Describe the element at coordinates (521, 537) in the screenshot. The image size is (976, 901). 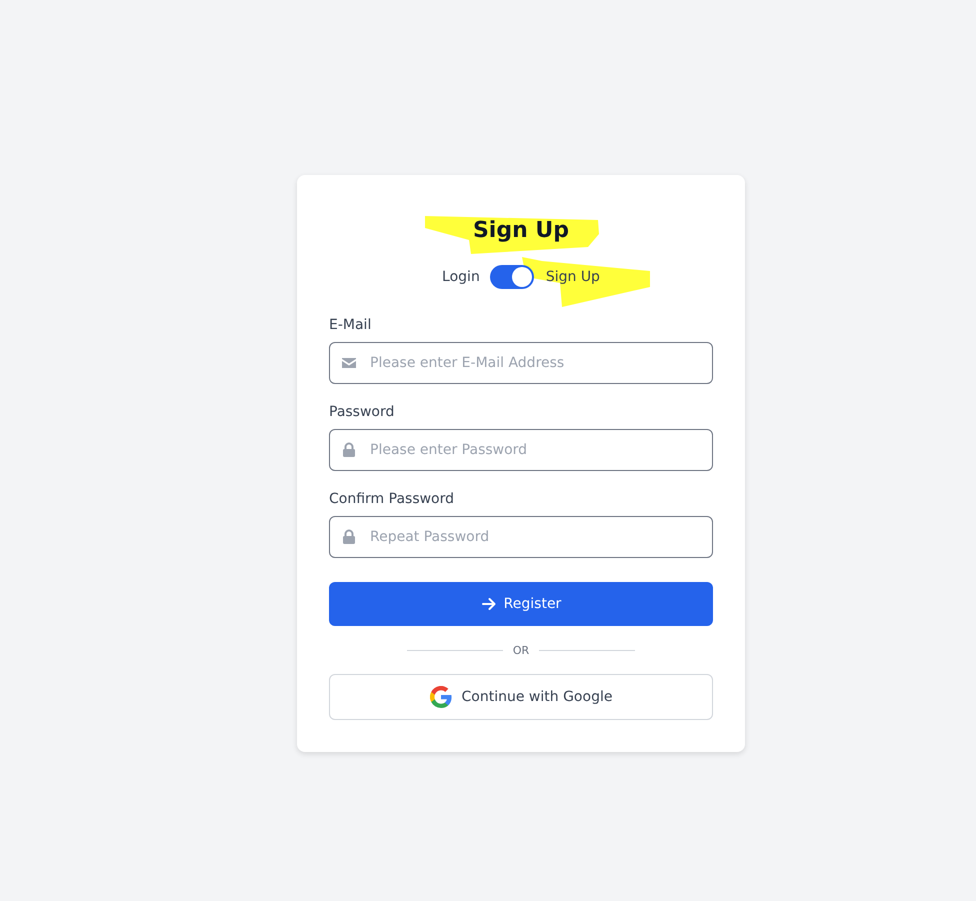
I see `input-field: Repeat Password` at that location.